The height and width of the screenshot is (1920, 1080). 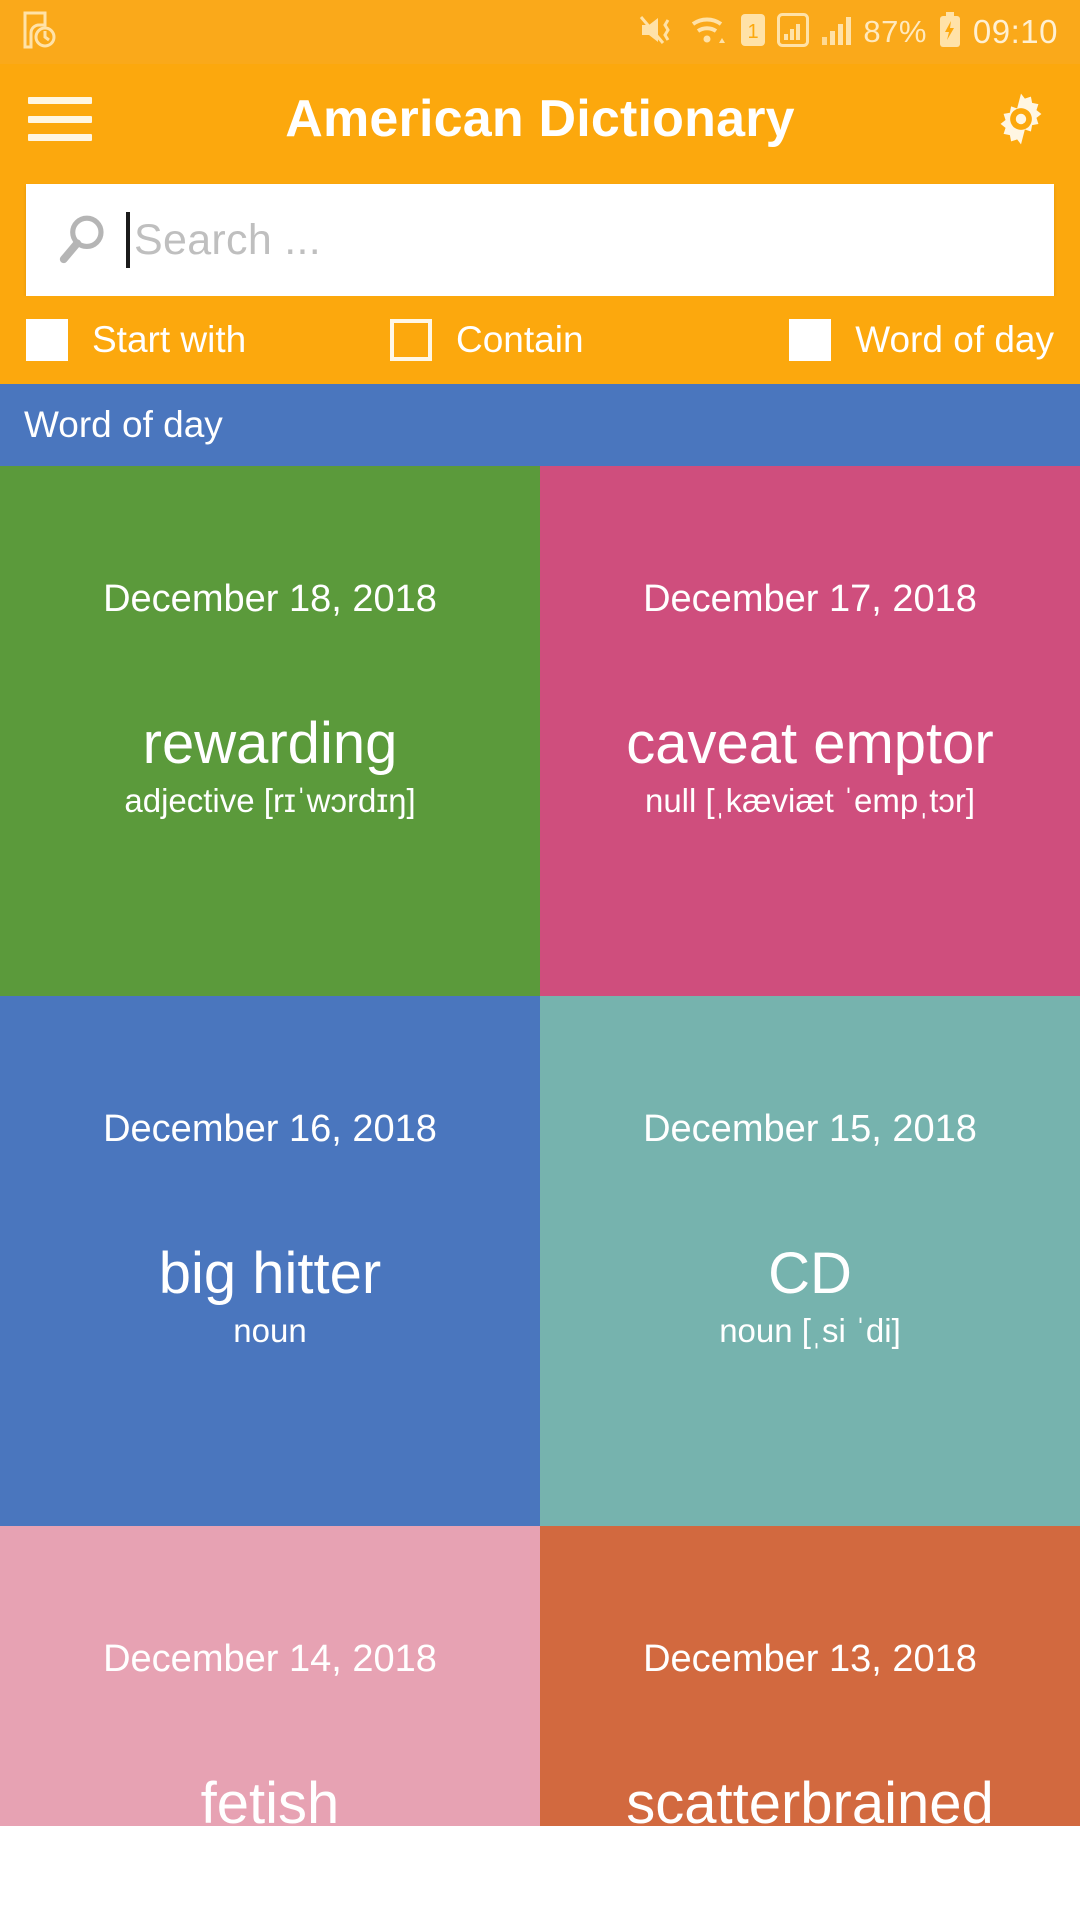 What do you see at coordinates (1015, 31) in the screenshot?
I see `status-clock: 09:10` at bounding box center [1015, 31].